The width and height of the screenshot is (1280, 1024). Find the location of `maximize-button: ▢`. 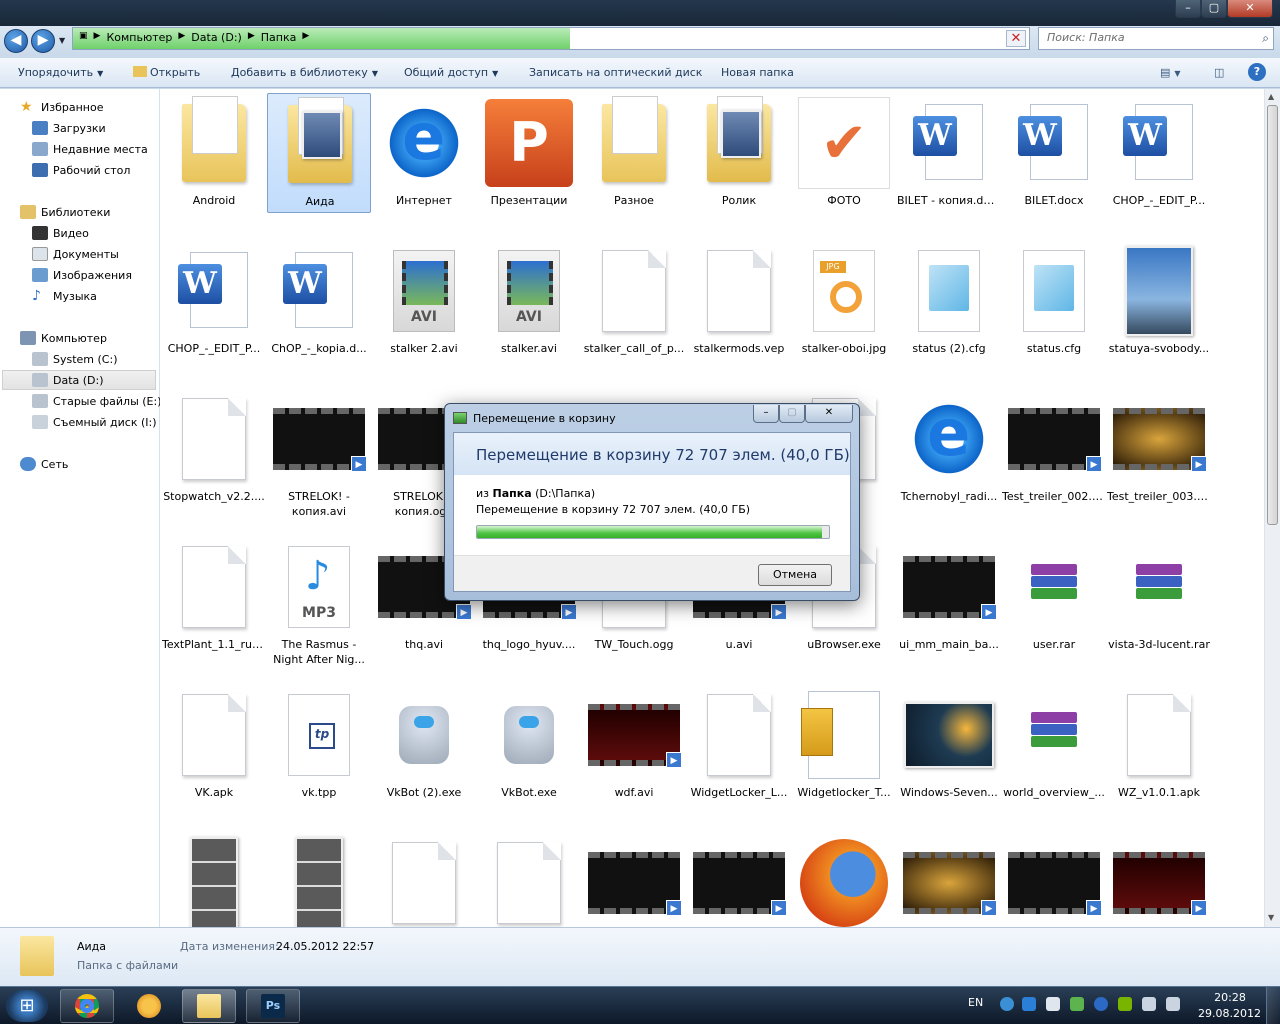

maximize-button: ▢ is located at coordinates (1214, 9).